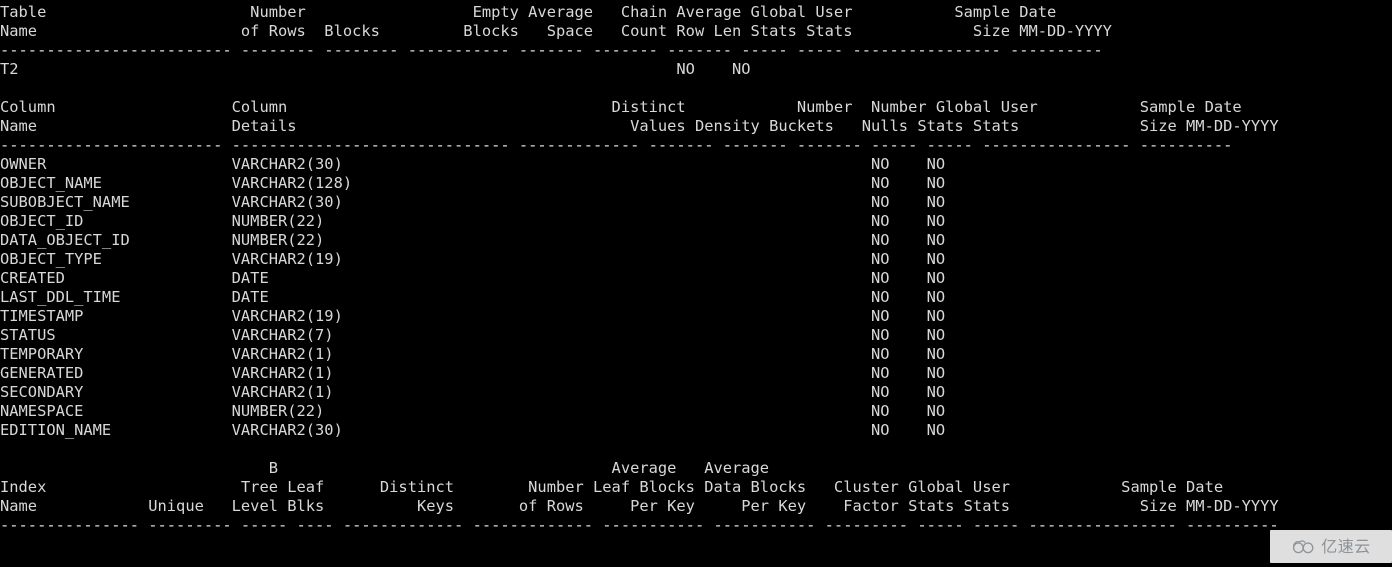  I want to click on watermark-text: 亿速云, so click(1346, 546).